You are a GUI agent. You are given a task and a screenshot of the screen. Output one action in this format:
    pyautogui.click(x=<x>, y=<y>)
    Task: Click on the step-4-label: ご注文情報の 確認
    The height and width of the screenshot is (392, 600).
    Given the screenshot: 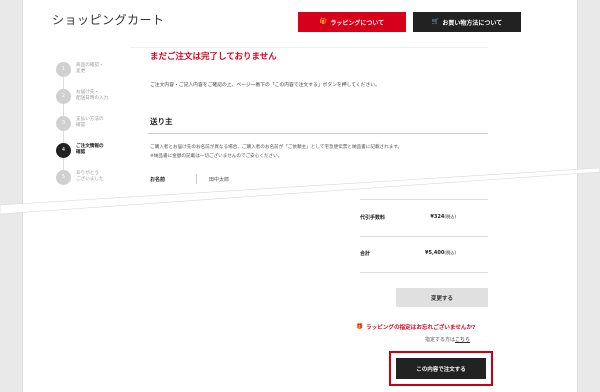 What is the action you would take?
    pyautogui.click(x=90, y=149)
    